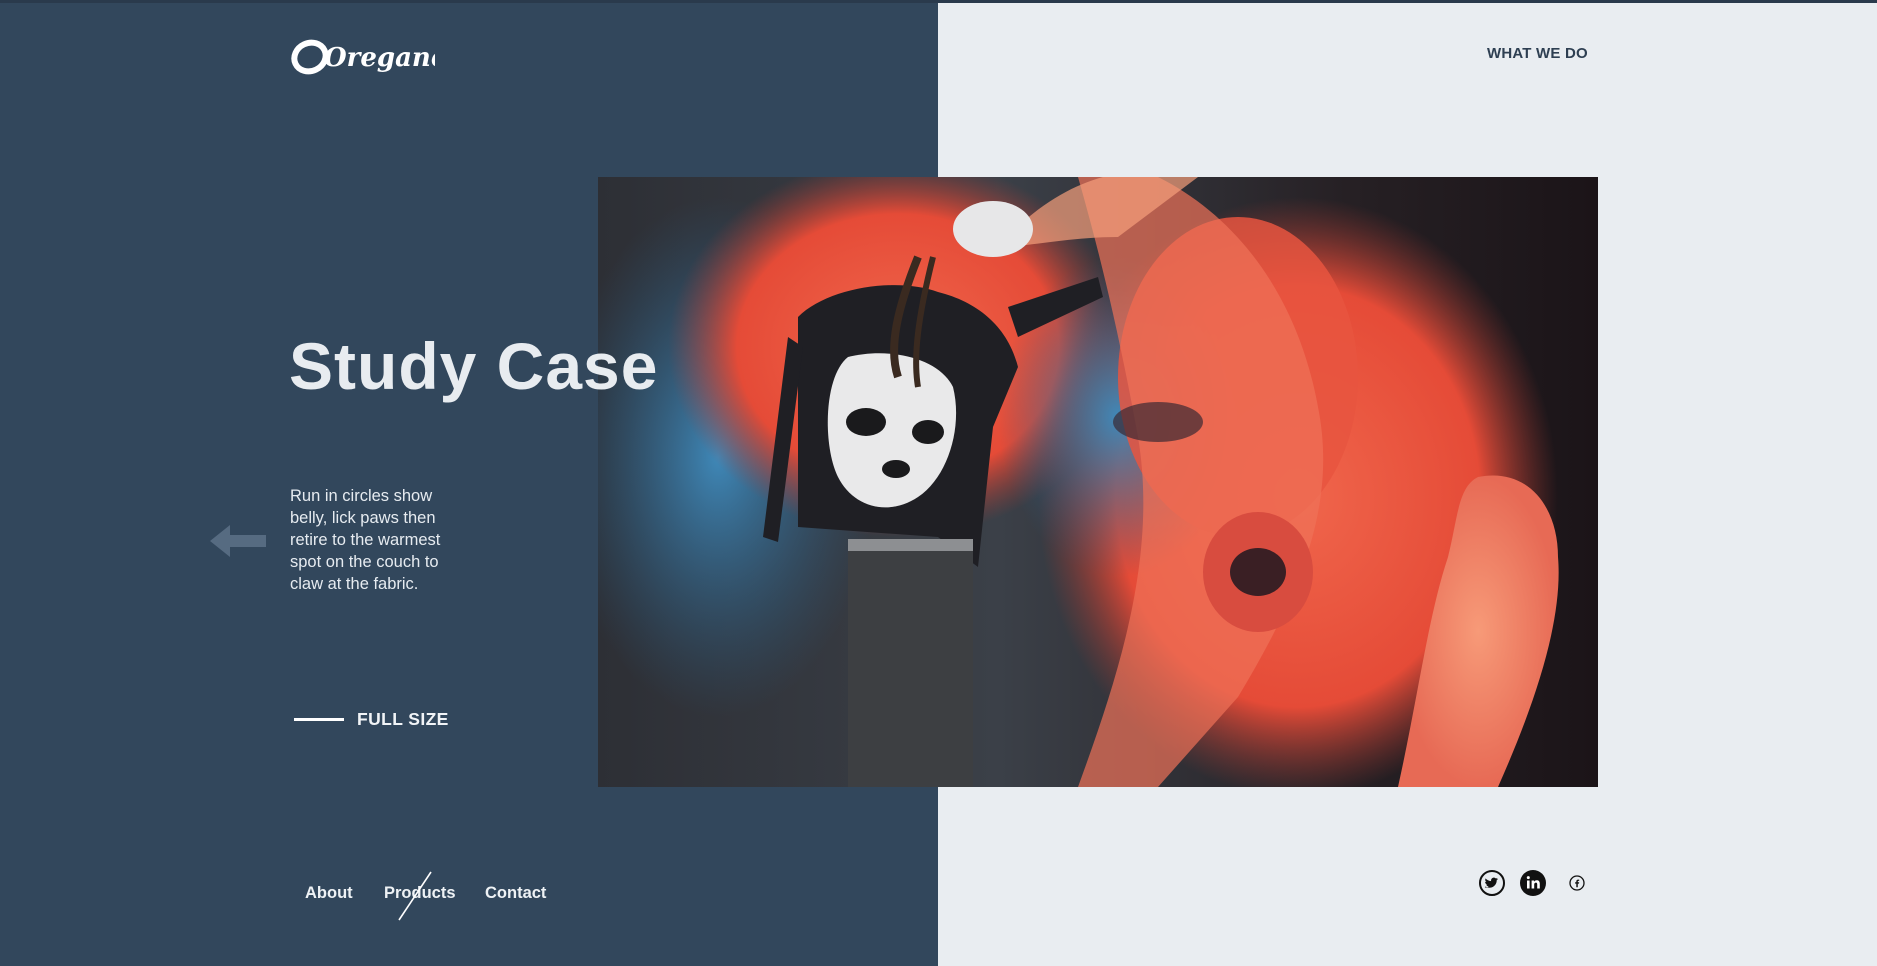  I want to click on previous-arrow-icon, so click(239, 541).